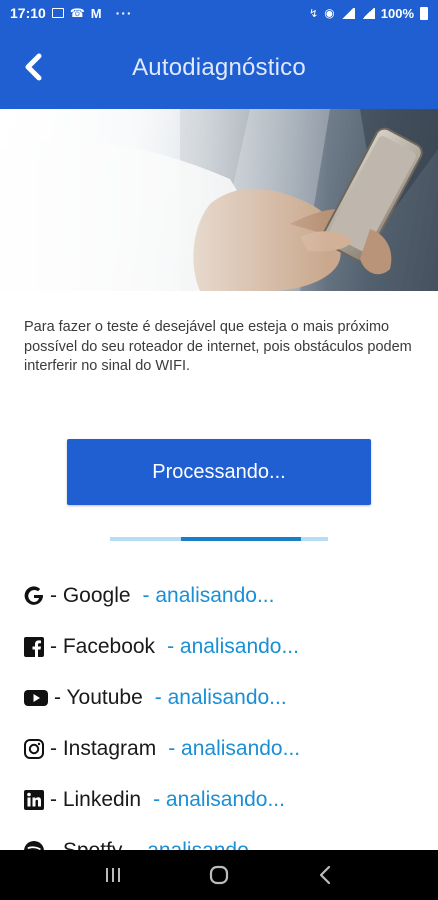  I want to click on system-nav-bar, so click(219, 875).